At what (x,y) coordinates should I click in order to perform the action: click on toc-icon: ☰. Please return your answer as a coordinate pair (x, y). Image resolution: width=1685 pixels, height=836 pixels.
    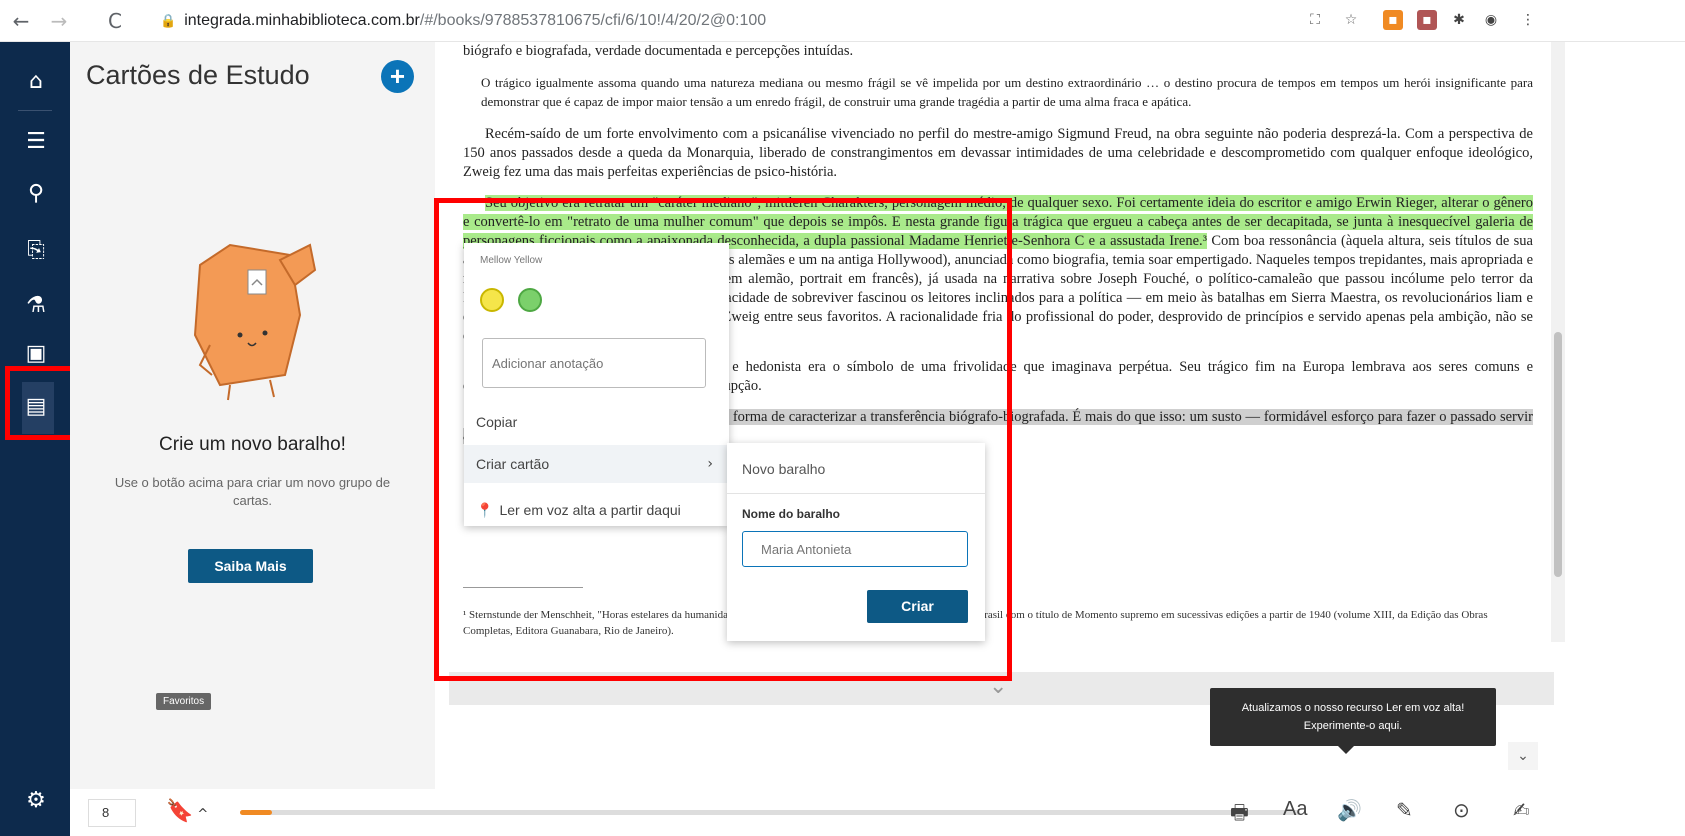
    Looking at the image, I should click on (36, 142).